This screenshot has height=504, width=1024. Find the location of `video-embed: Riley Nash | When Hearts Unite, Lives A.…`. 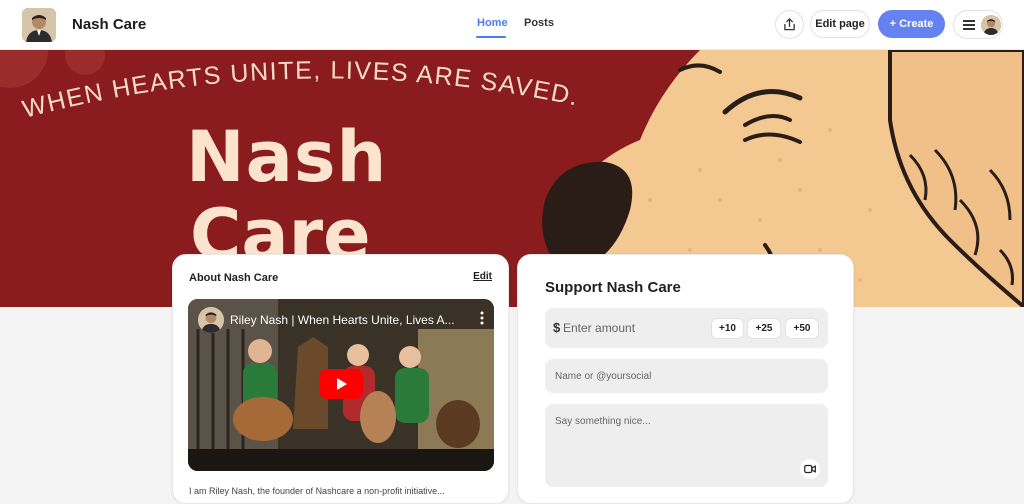

video-embed: Riley Nash | When Hearts Unite, Lives A.… is located at coordinates (341, 385).